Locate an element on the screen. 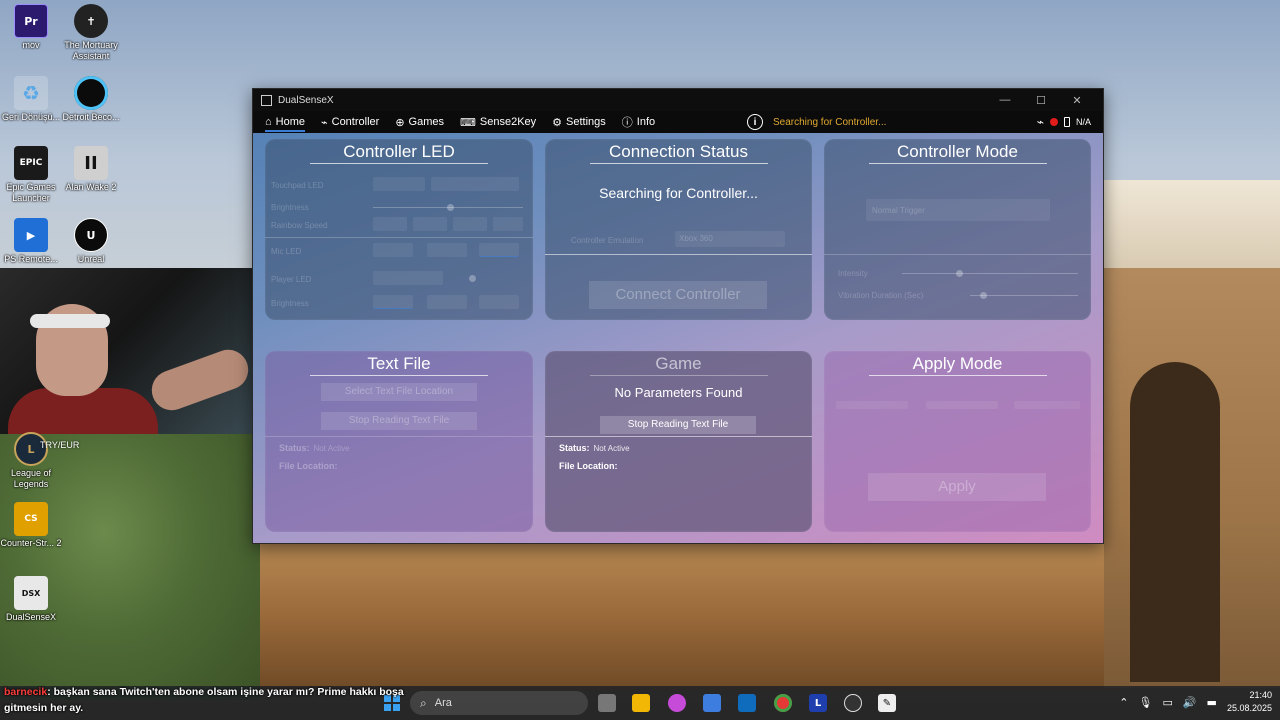  desktop-icon-unreal: U Unreal is located at coordinates (91, 241).